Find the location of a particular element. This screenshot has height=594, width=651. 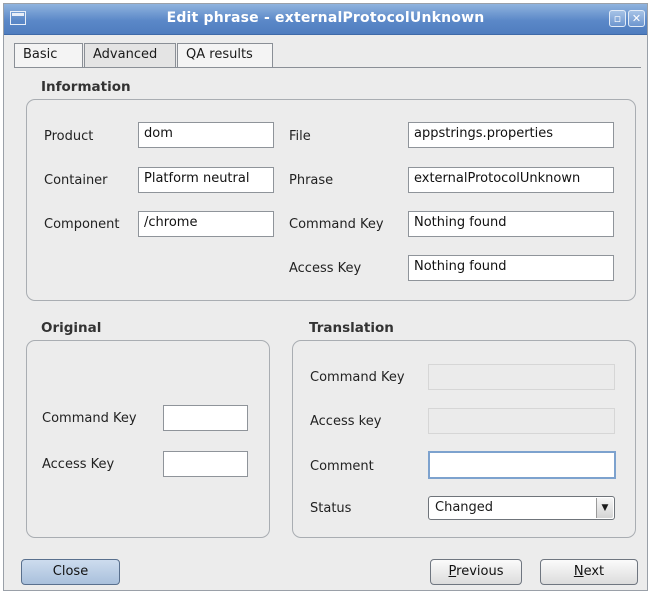

previous-button: Previous is located at coordinates (476, 572).